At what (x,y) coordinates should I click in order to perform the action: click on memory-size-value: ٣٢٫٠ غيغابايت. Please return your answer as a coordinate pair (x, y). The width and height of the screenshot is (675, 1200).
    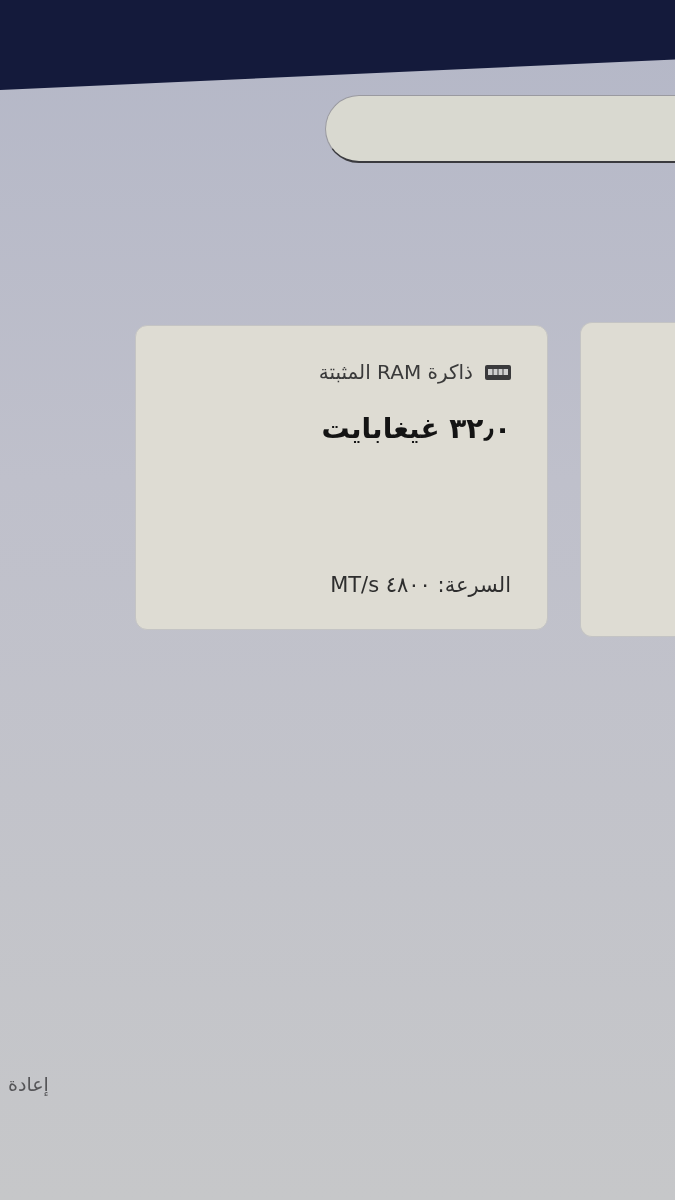
    Looking at the image, I should click on (416, 428).